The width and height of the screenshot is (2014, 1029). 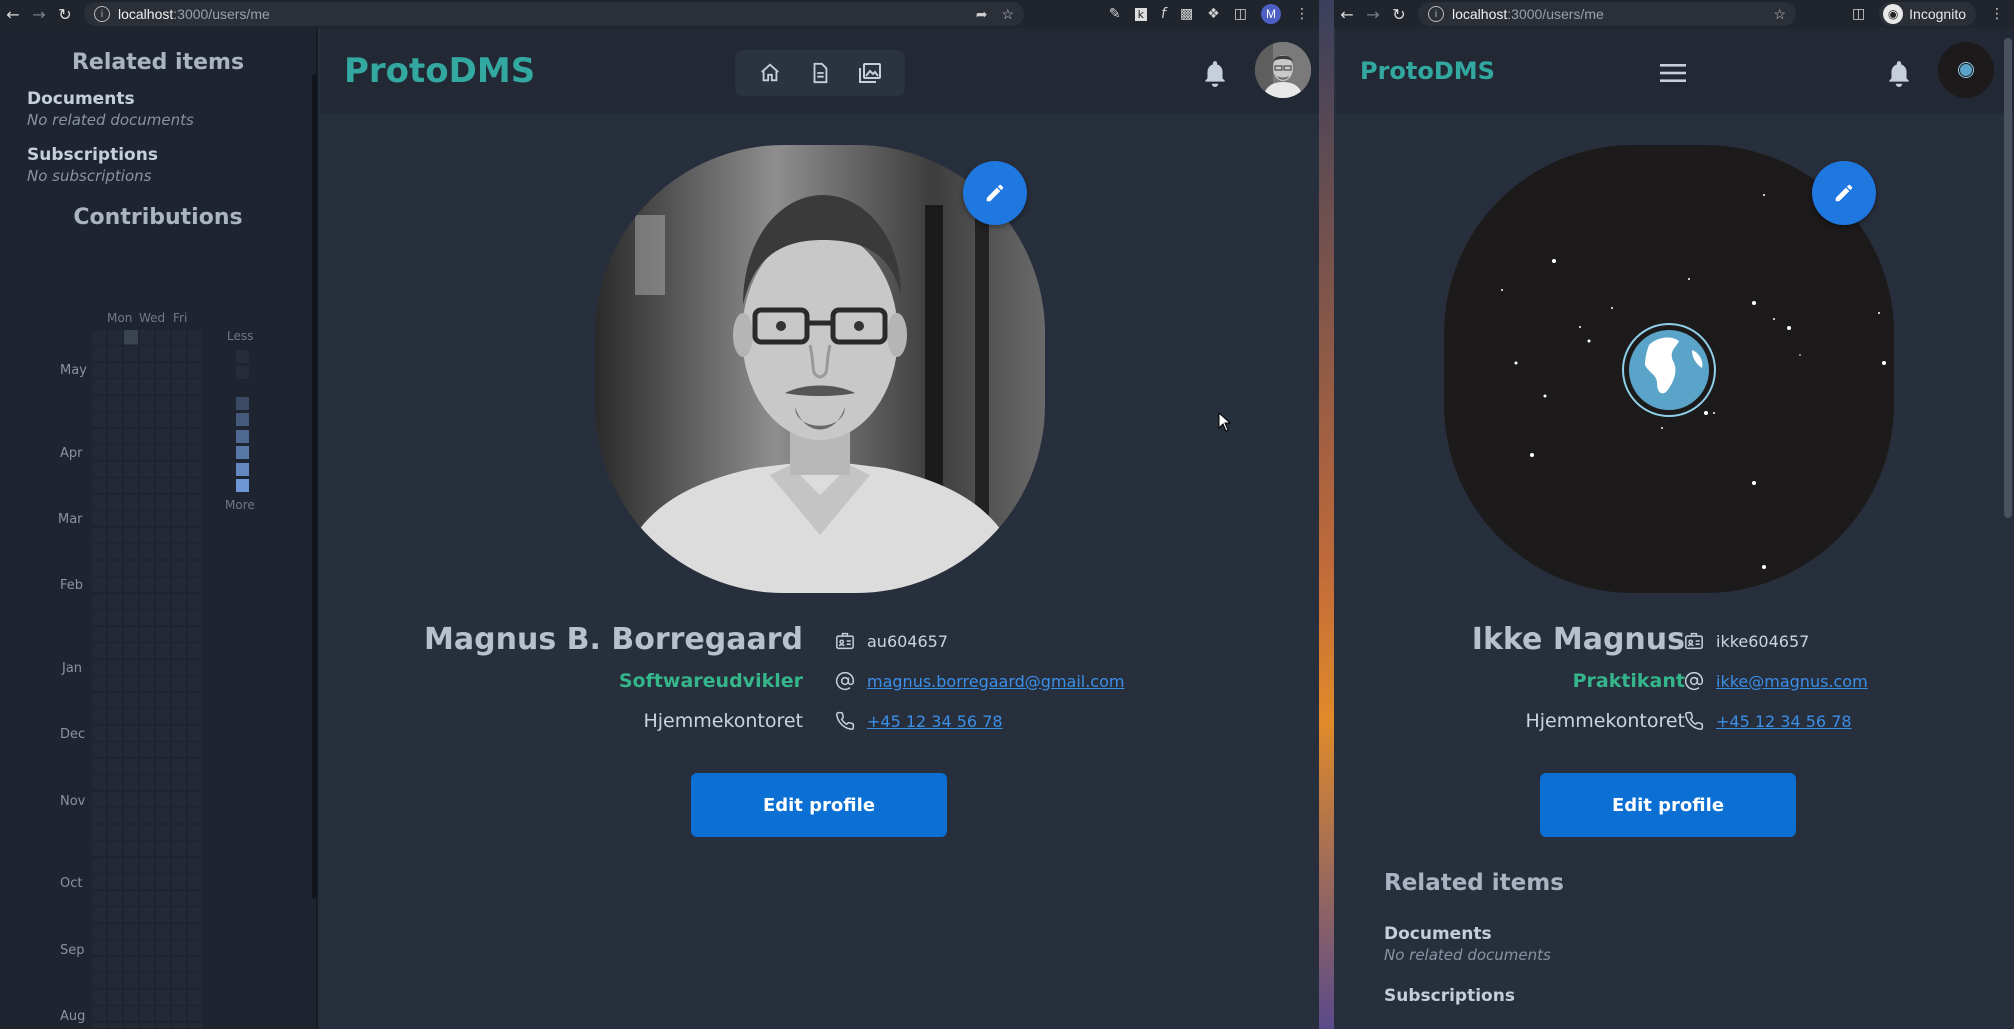 I want to click on app-header: ProtoDMS, so click(x=819, y=71).